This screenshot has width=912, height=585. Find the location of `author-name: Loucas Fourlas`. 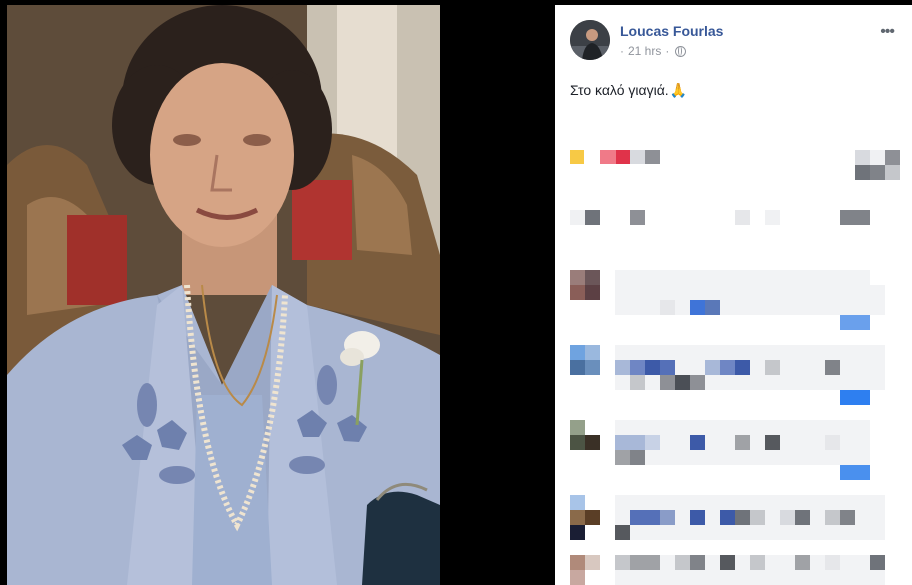

author-name: Loucas Fourlas is located at coordinates (671, 31).